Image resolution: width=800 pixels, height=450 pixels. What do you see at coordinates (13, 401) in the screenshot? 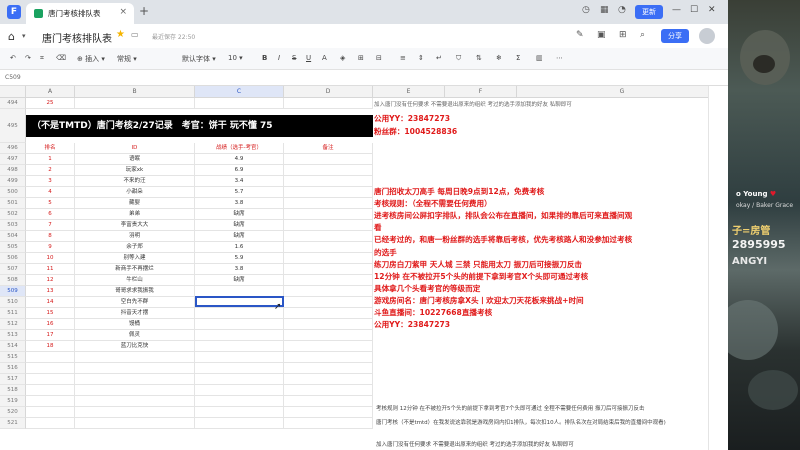
I see `row-number: 519` at bounding box center [13, 401].